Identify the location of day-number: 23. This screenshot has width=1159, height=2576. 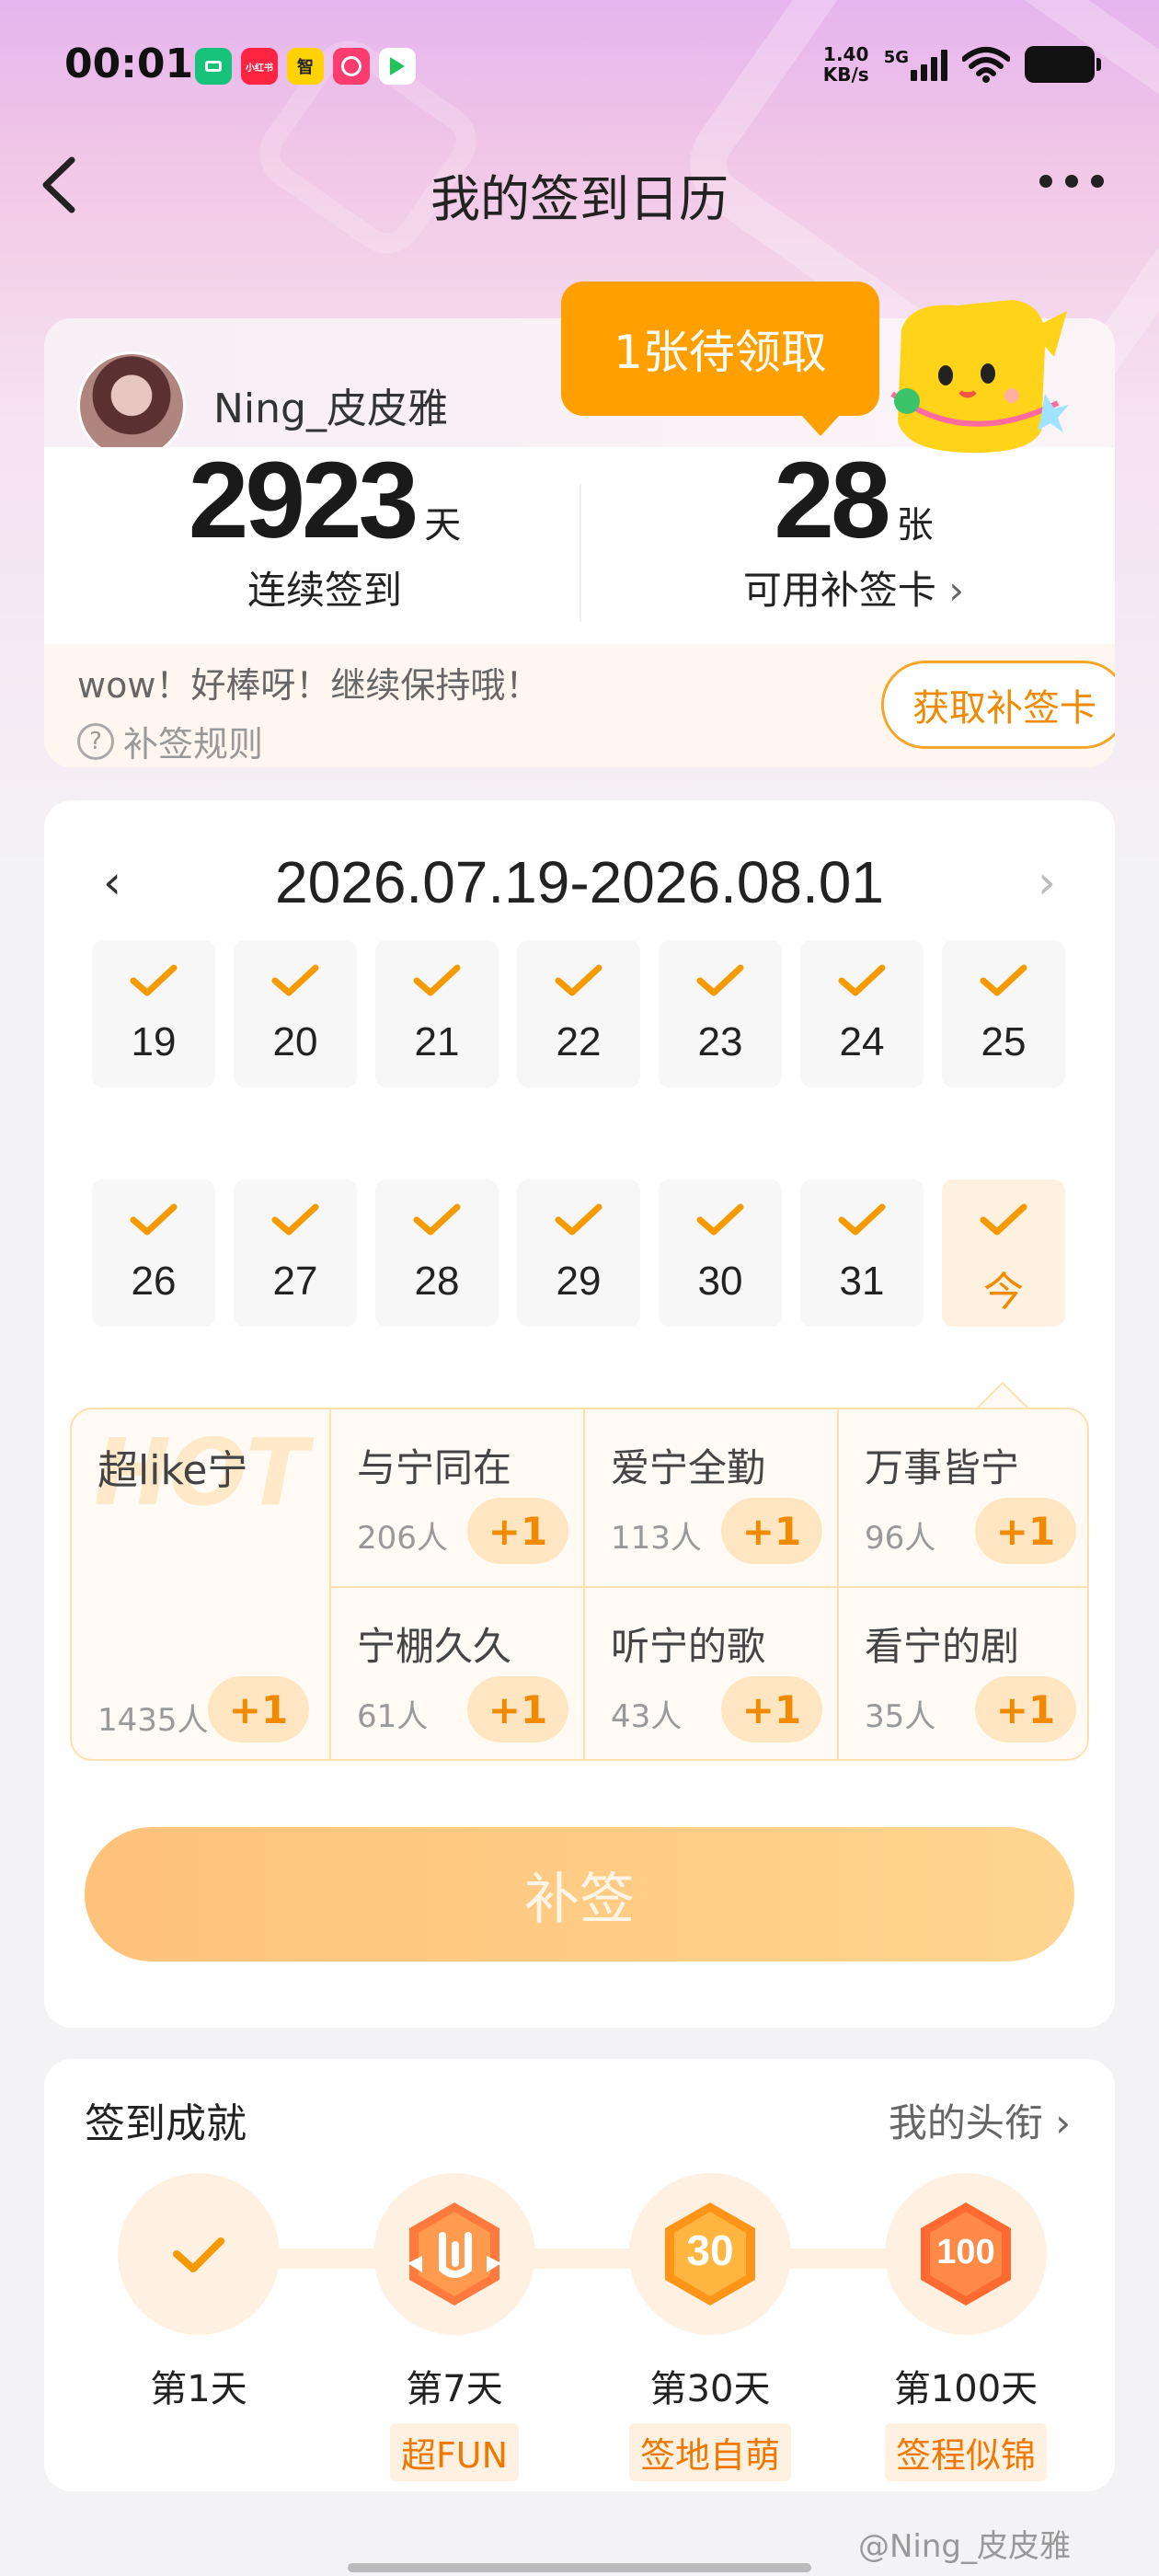
(720, 1041).